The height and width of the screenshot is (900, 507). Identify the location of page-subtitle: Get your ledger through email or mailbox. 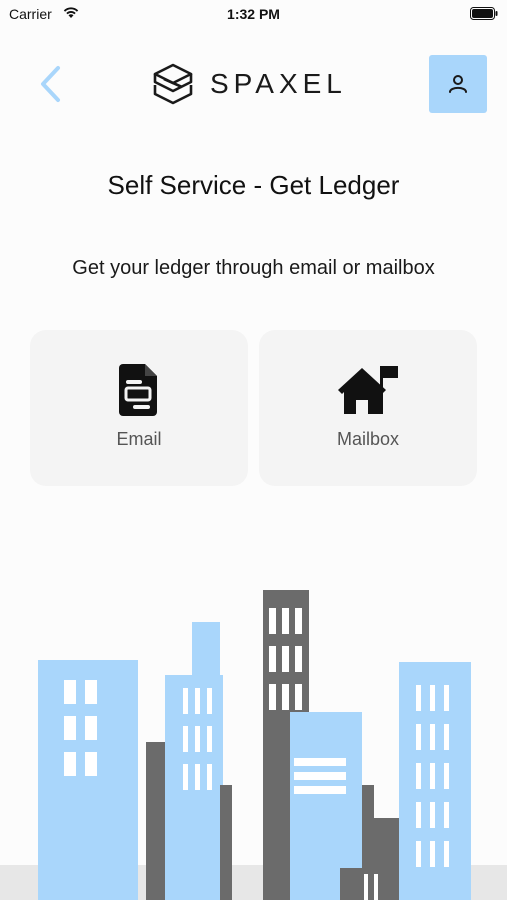
(253, 268).